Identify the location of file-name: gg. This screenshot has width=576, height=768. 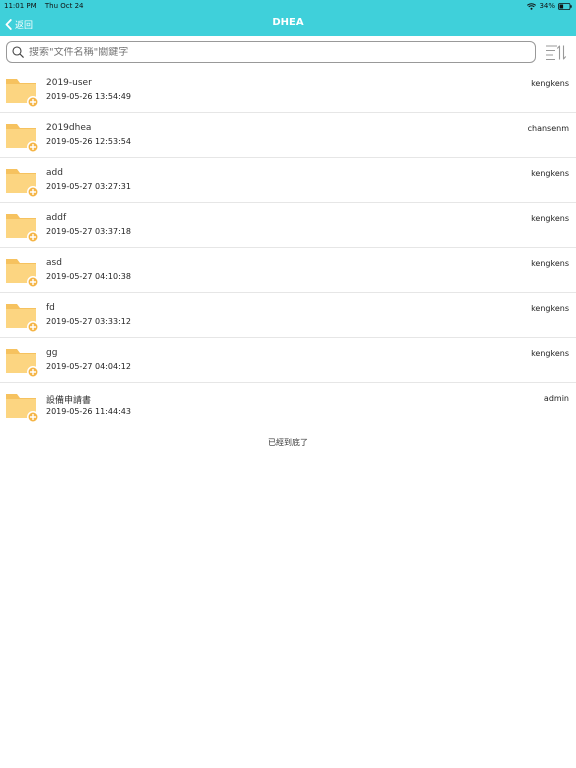
(52, 353).